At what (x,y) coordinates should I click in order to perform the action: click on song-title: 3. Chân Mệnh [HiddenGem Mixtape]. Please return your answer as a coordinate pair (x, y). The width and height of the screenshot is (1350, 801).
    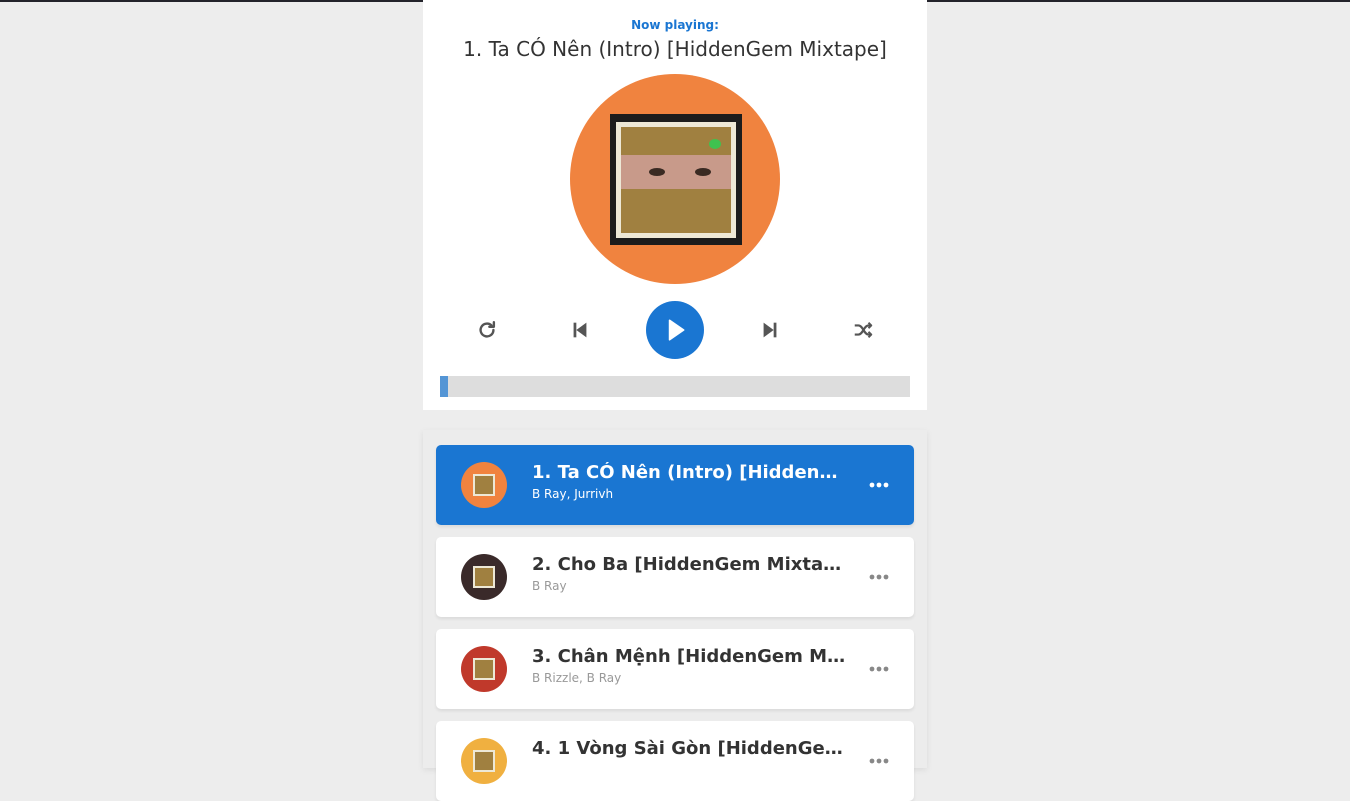
    Looking at the image, I should click on (689, 656).